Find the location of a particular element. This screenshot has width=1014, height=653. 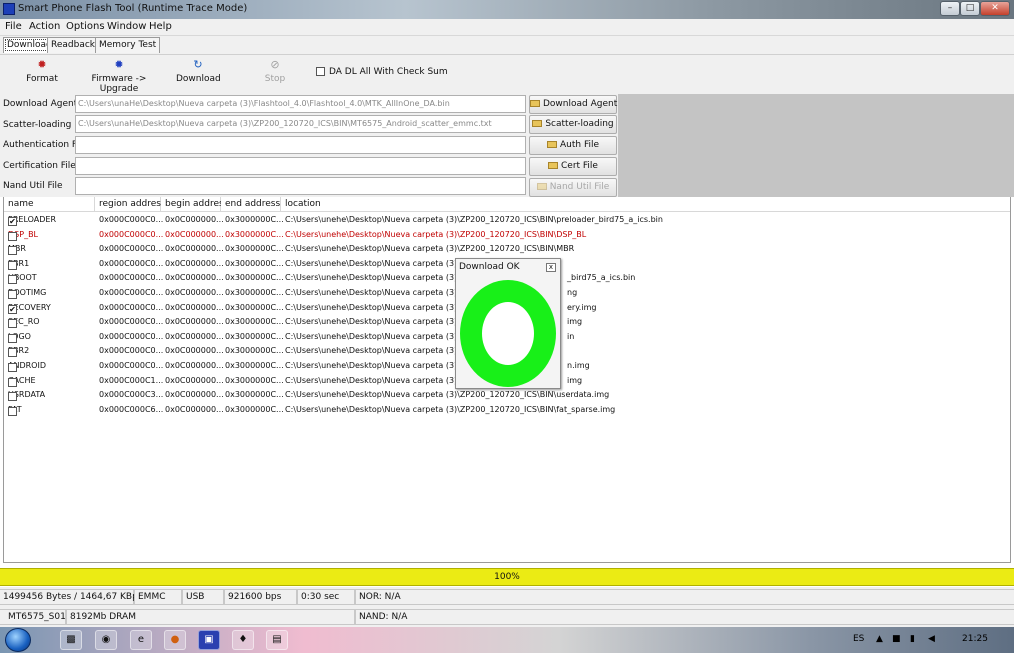

firefox-taskbar-icon: ● is located at coordinates (175, 640).